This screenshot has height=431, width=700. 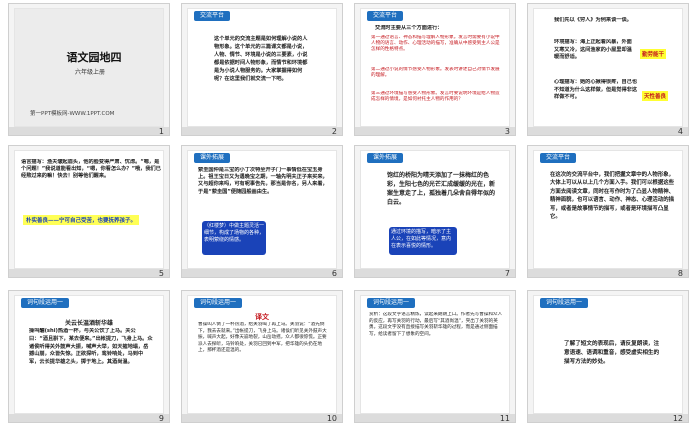 I want to click on slide-number: 4, so click(x=680, y=131).